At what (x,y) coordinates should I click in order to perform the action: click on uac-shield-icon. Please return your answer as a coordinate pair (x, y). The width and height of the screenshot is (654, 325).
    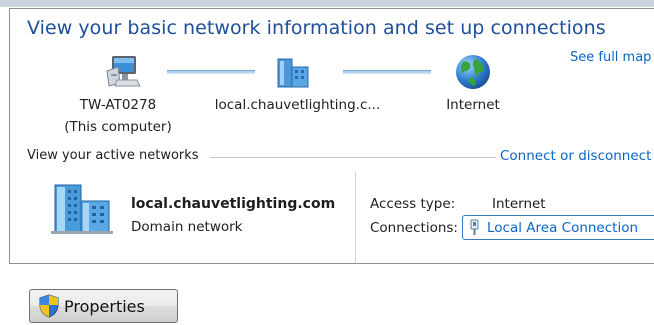
    Looking at the image, I should click on (49, 306).